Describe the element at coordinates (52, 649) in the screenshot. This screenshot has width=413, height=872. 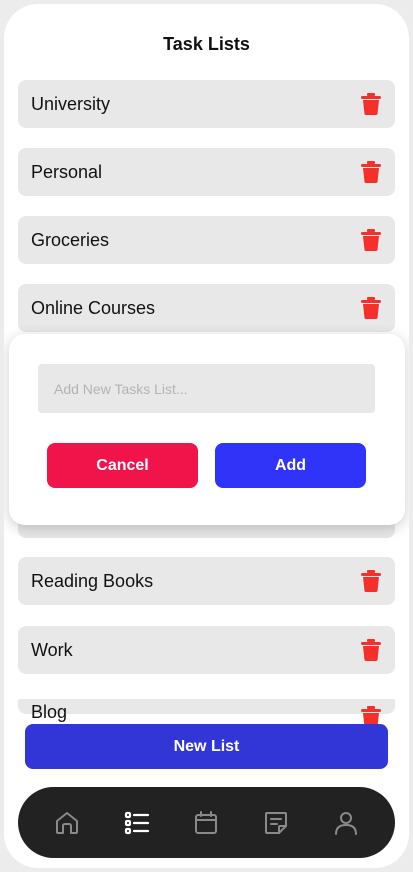
I see `list-item-label: Work` at that location.